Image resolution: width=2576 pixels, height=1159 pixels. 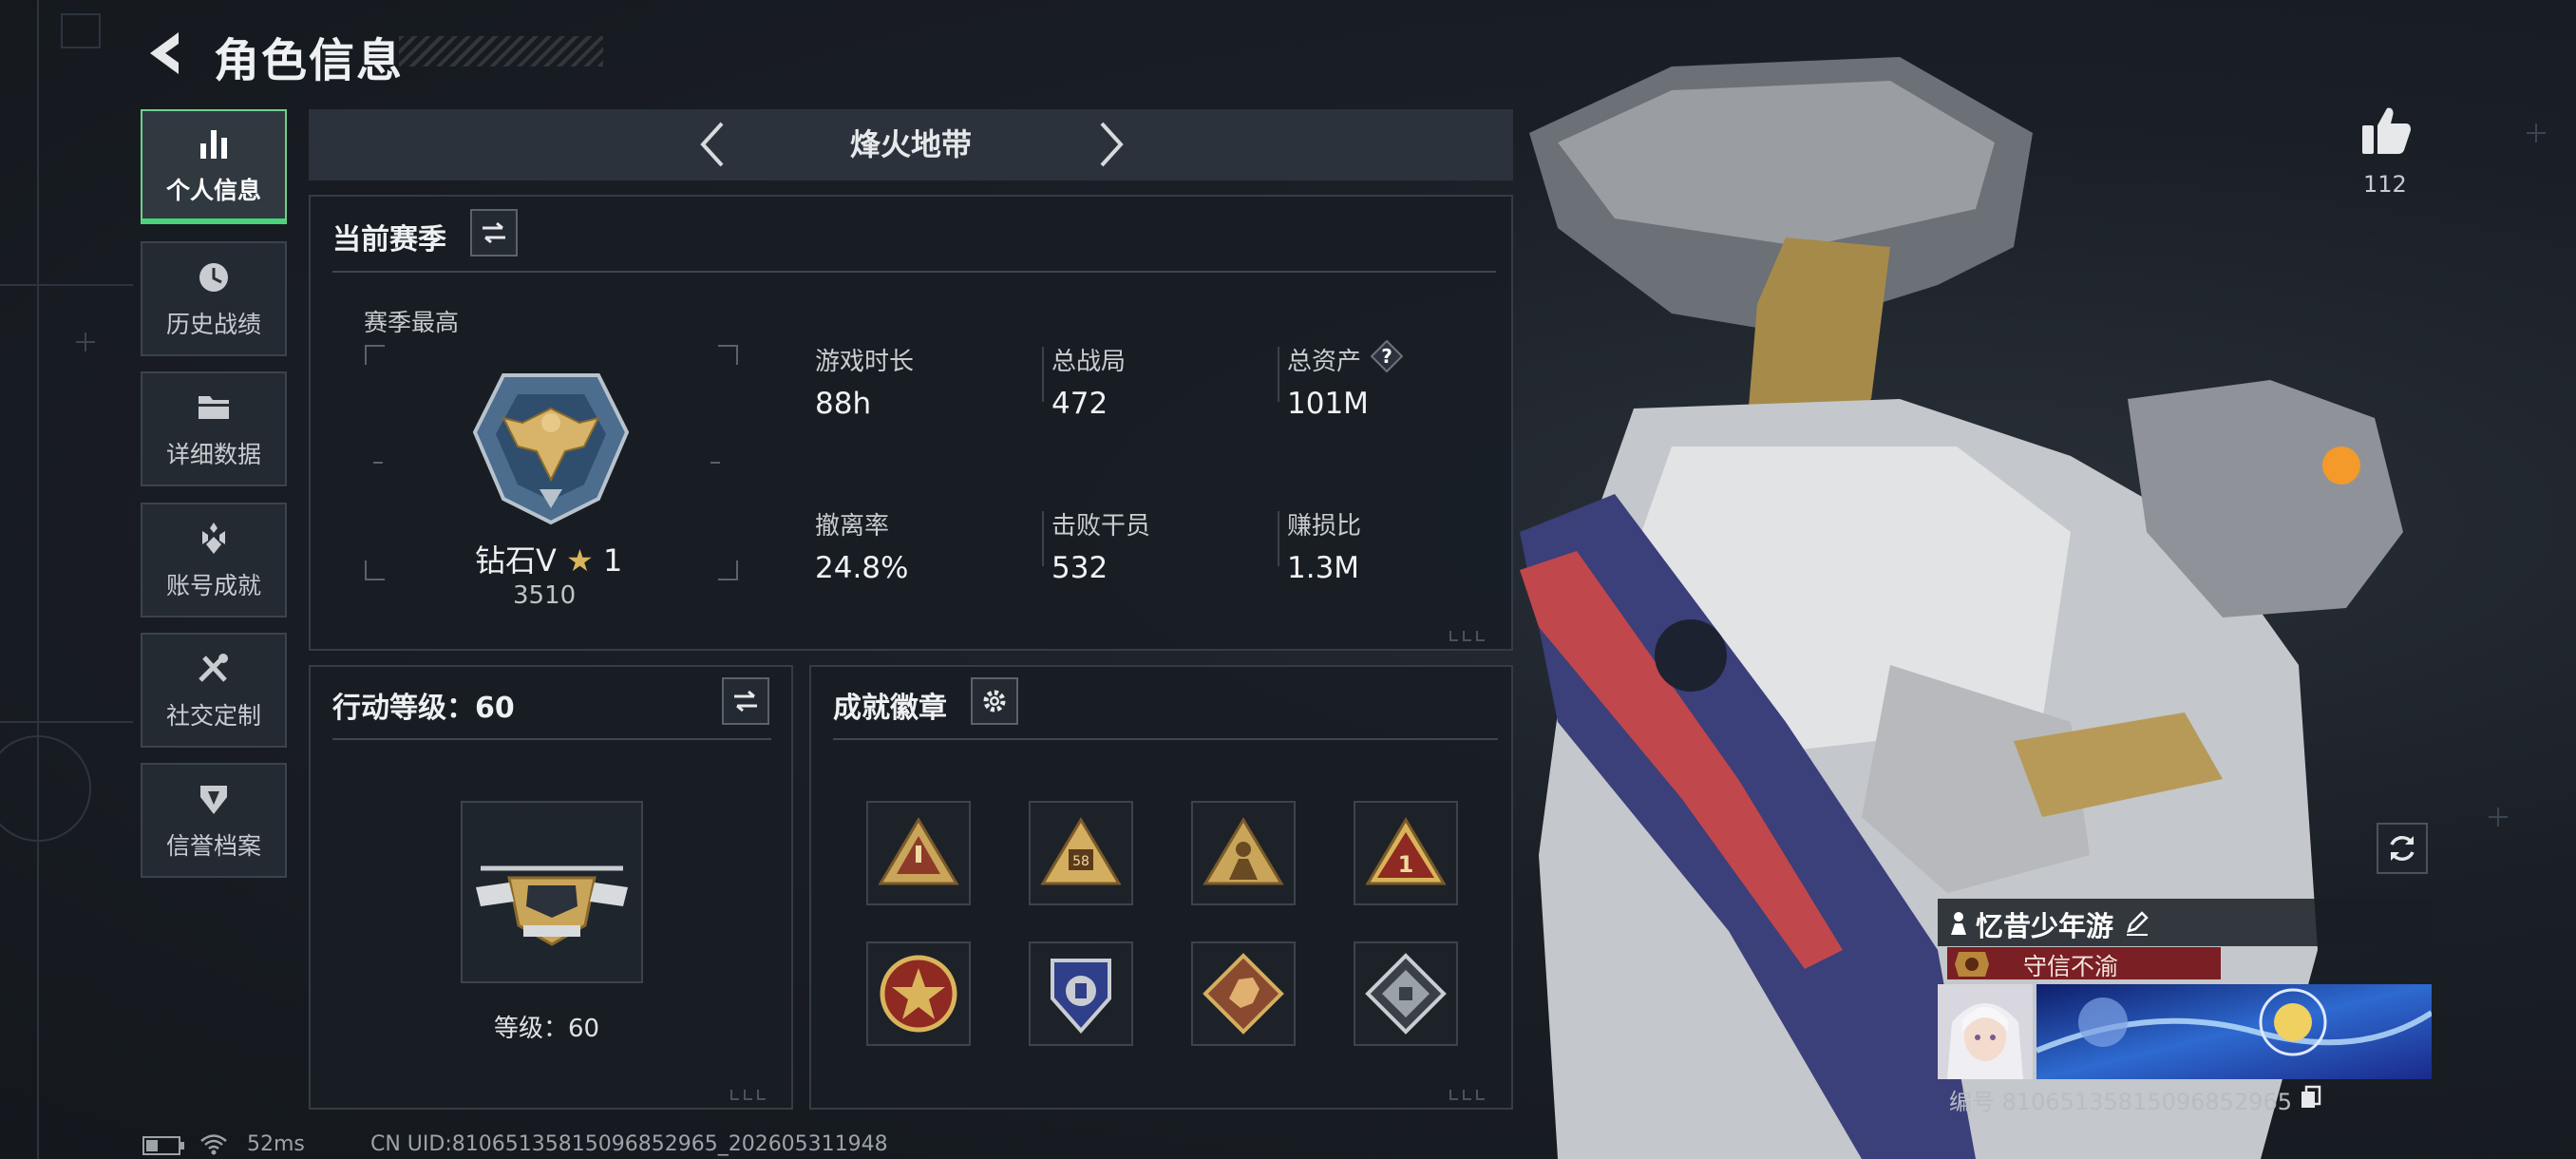 What do you see at coordinates (214, 166) in the screenshot?
I see `sidebar-item-personal-info: 个人信息` at bounding box center [214, 166].